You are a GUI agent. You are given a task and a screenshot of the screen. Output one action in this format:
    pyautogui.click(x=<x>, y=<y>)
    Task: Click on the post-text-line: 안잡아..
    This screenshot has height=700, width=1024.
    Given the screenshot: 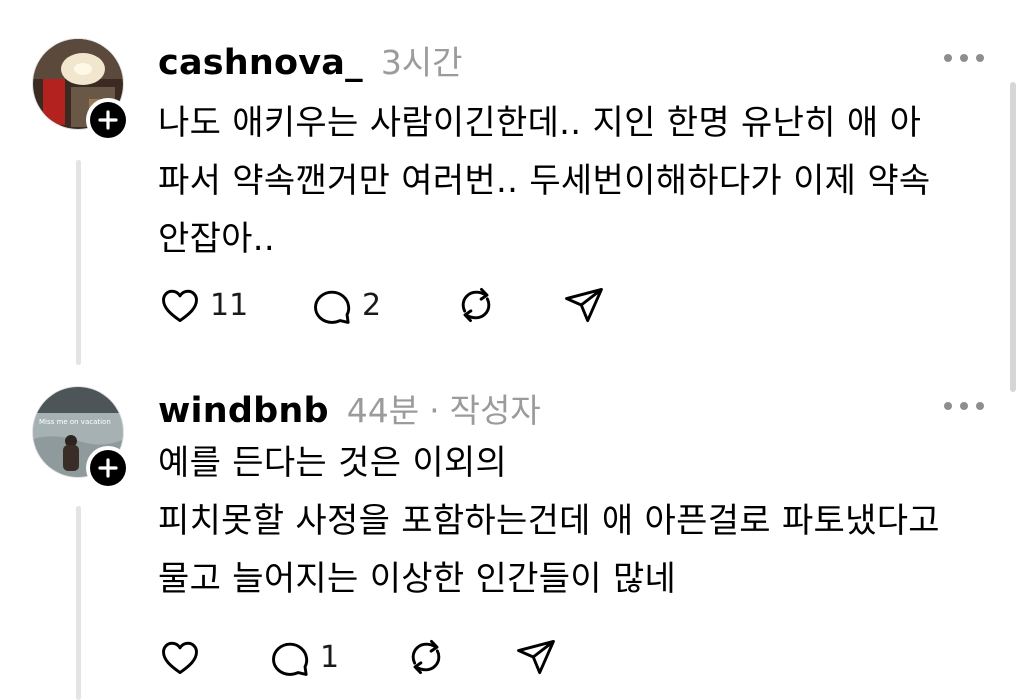 What is the action you would take?
    pyautogui.click(x=216, y=239)
    